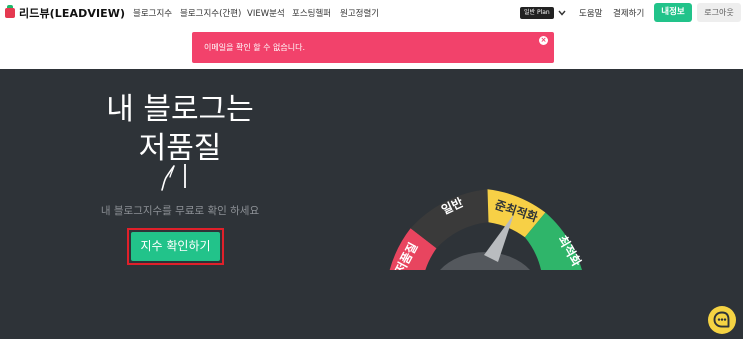  What do you see at coordinates (210, 13) in the screenshot?
I see `nav-item-blog-index-simple: 블로그지수(간편)` at bounding box center [210, 13].